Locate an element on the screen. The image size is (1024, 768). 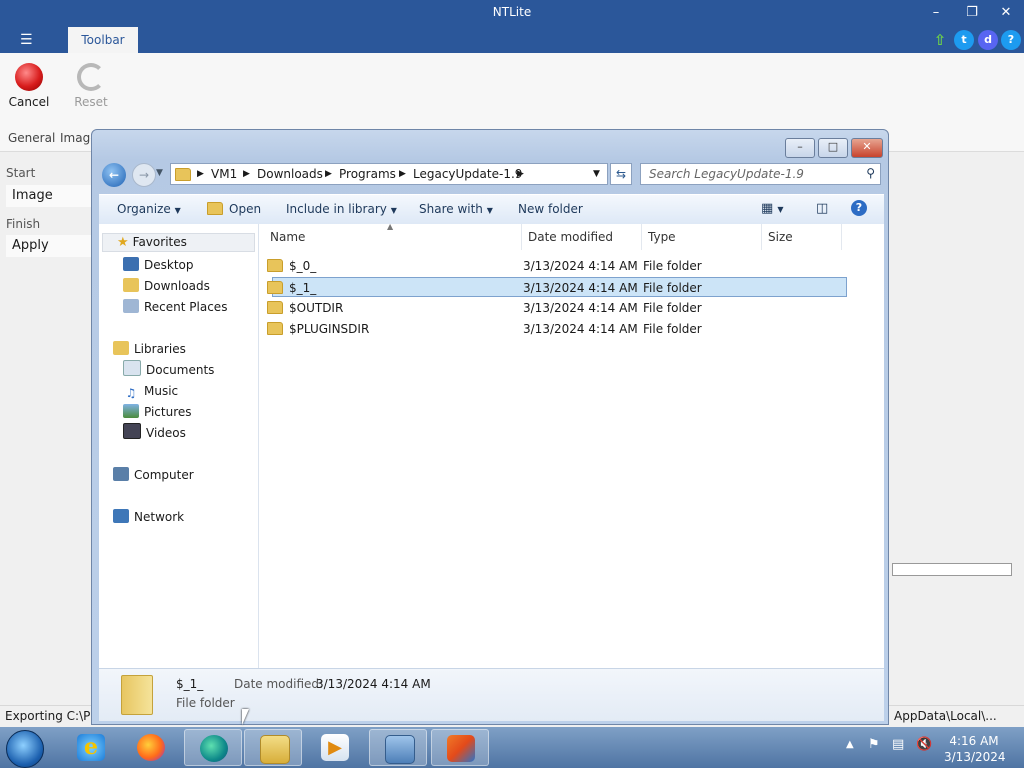
start-section: Start is located at coordinates (21, 173).